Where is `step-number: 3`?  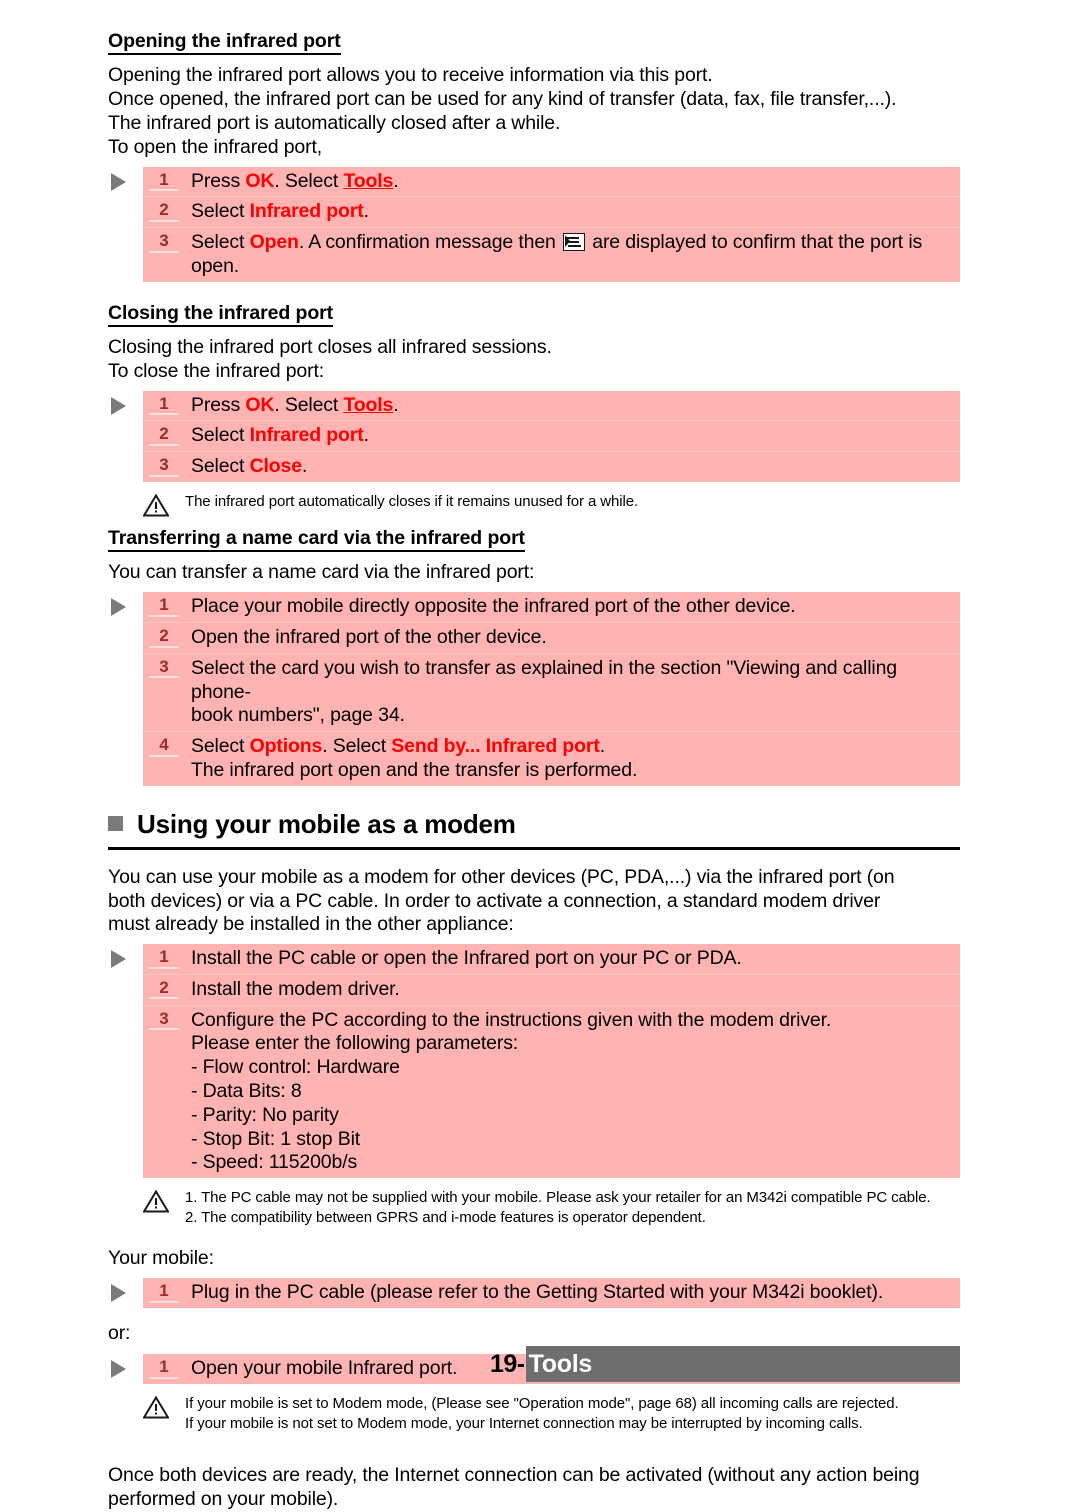 step-number: 3 is located at coordinates (164, 668).